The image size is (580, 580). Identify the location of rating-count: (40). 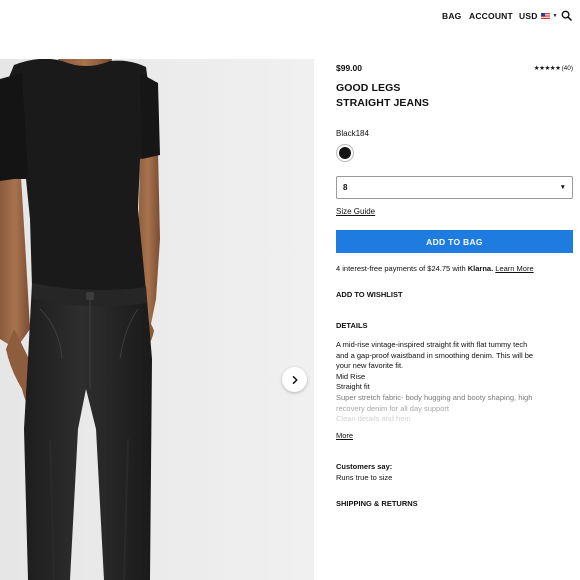
(567, 68).